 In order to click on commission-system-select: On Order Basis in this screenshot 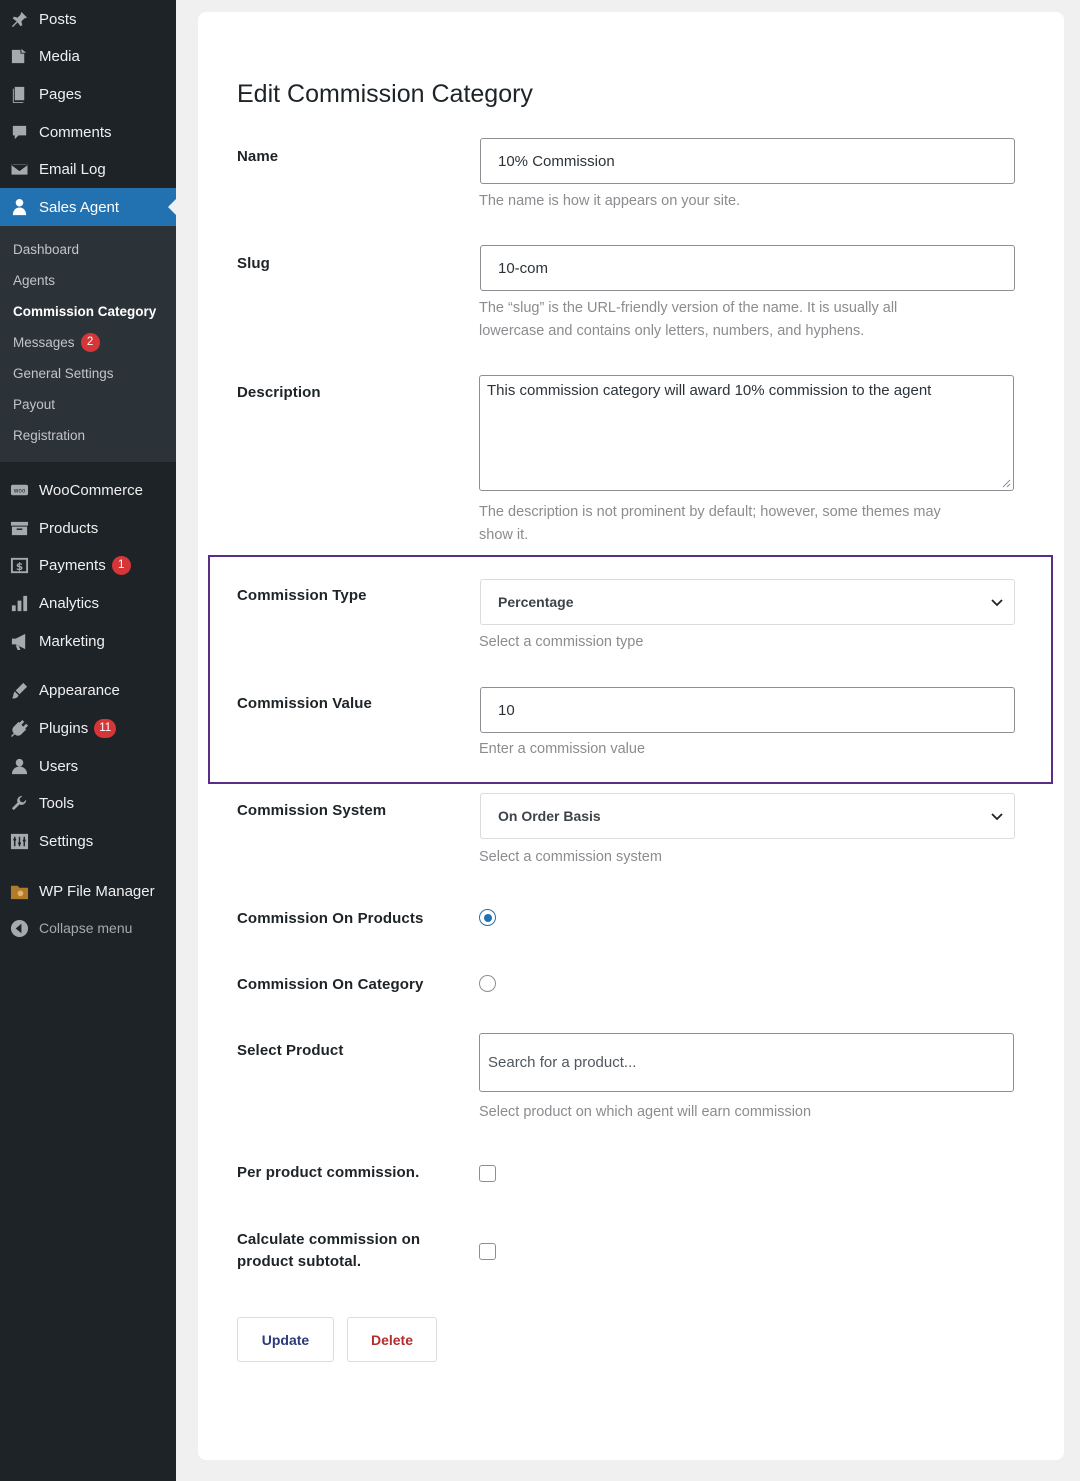, I will do `click(747, 816)`.